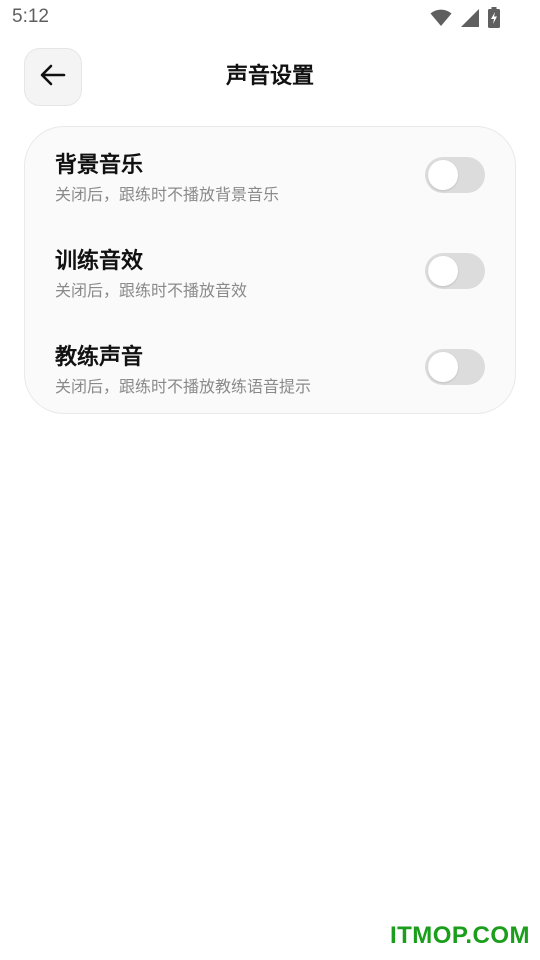 Image resolution: width=540 pixels, height=960 pixels. I want to click on back-button, so click(53, 77).